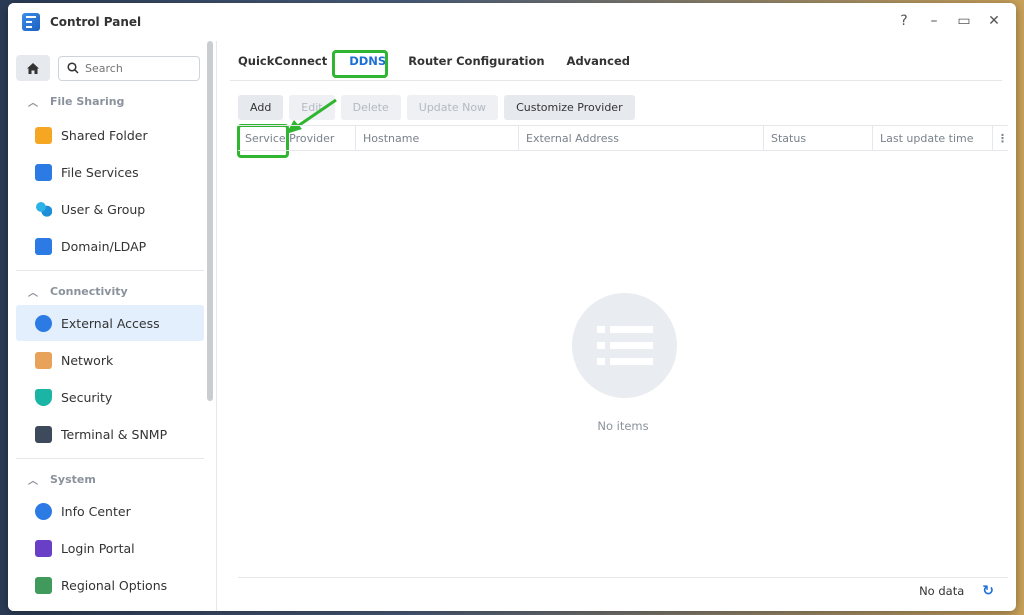  Describe the element at coordinates (110, 397) in the screenshot. I see `sidebar-item-security: Security` at that location.